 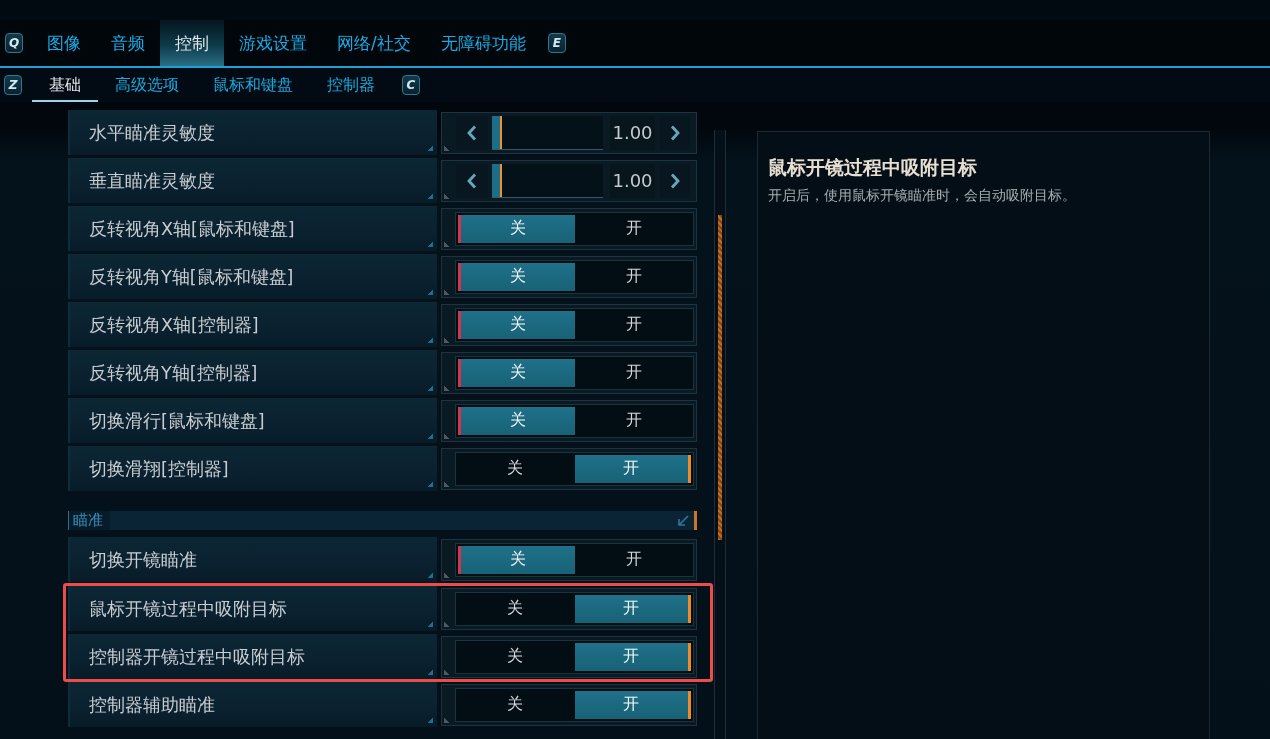 What do you see at coordinates (152, 181) in the screenshot?
I see `setting-label: 垂直瞄准灵敏度` at bounding box center [152, 181].